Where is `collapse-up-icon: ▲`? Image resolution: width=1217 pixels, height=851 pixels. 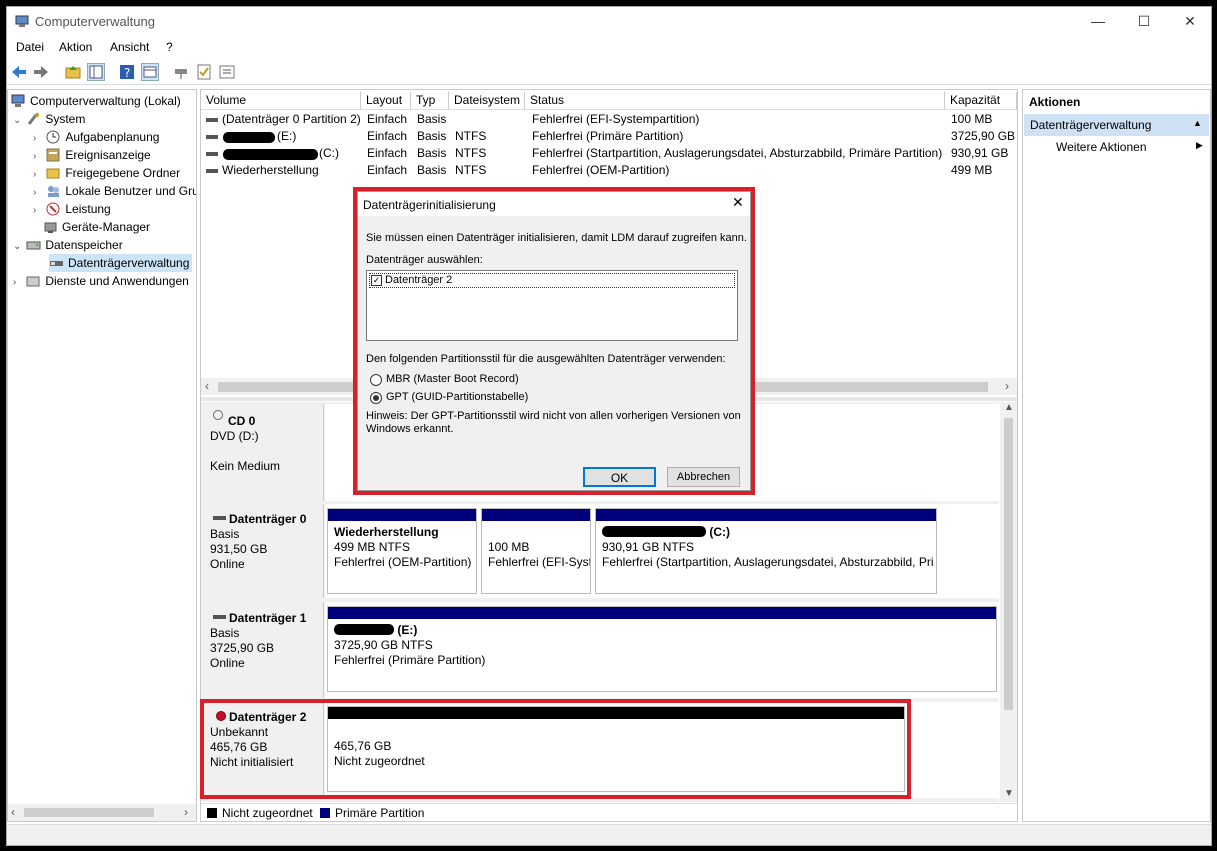
collapse-up-icon: ▲ is located at coordinates (1197, 123).